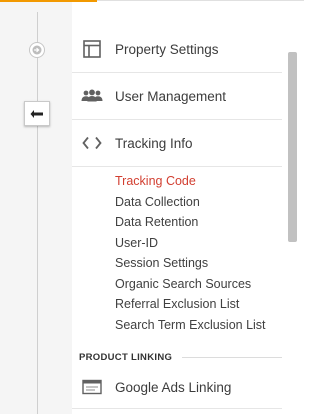 This screenshot has width=320, height=414. I want to click on bottom-divider, so click(177, 408).